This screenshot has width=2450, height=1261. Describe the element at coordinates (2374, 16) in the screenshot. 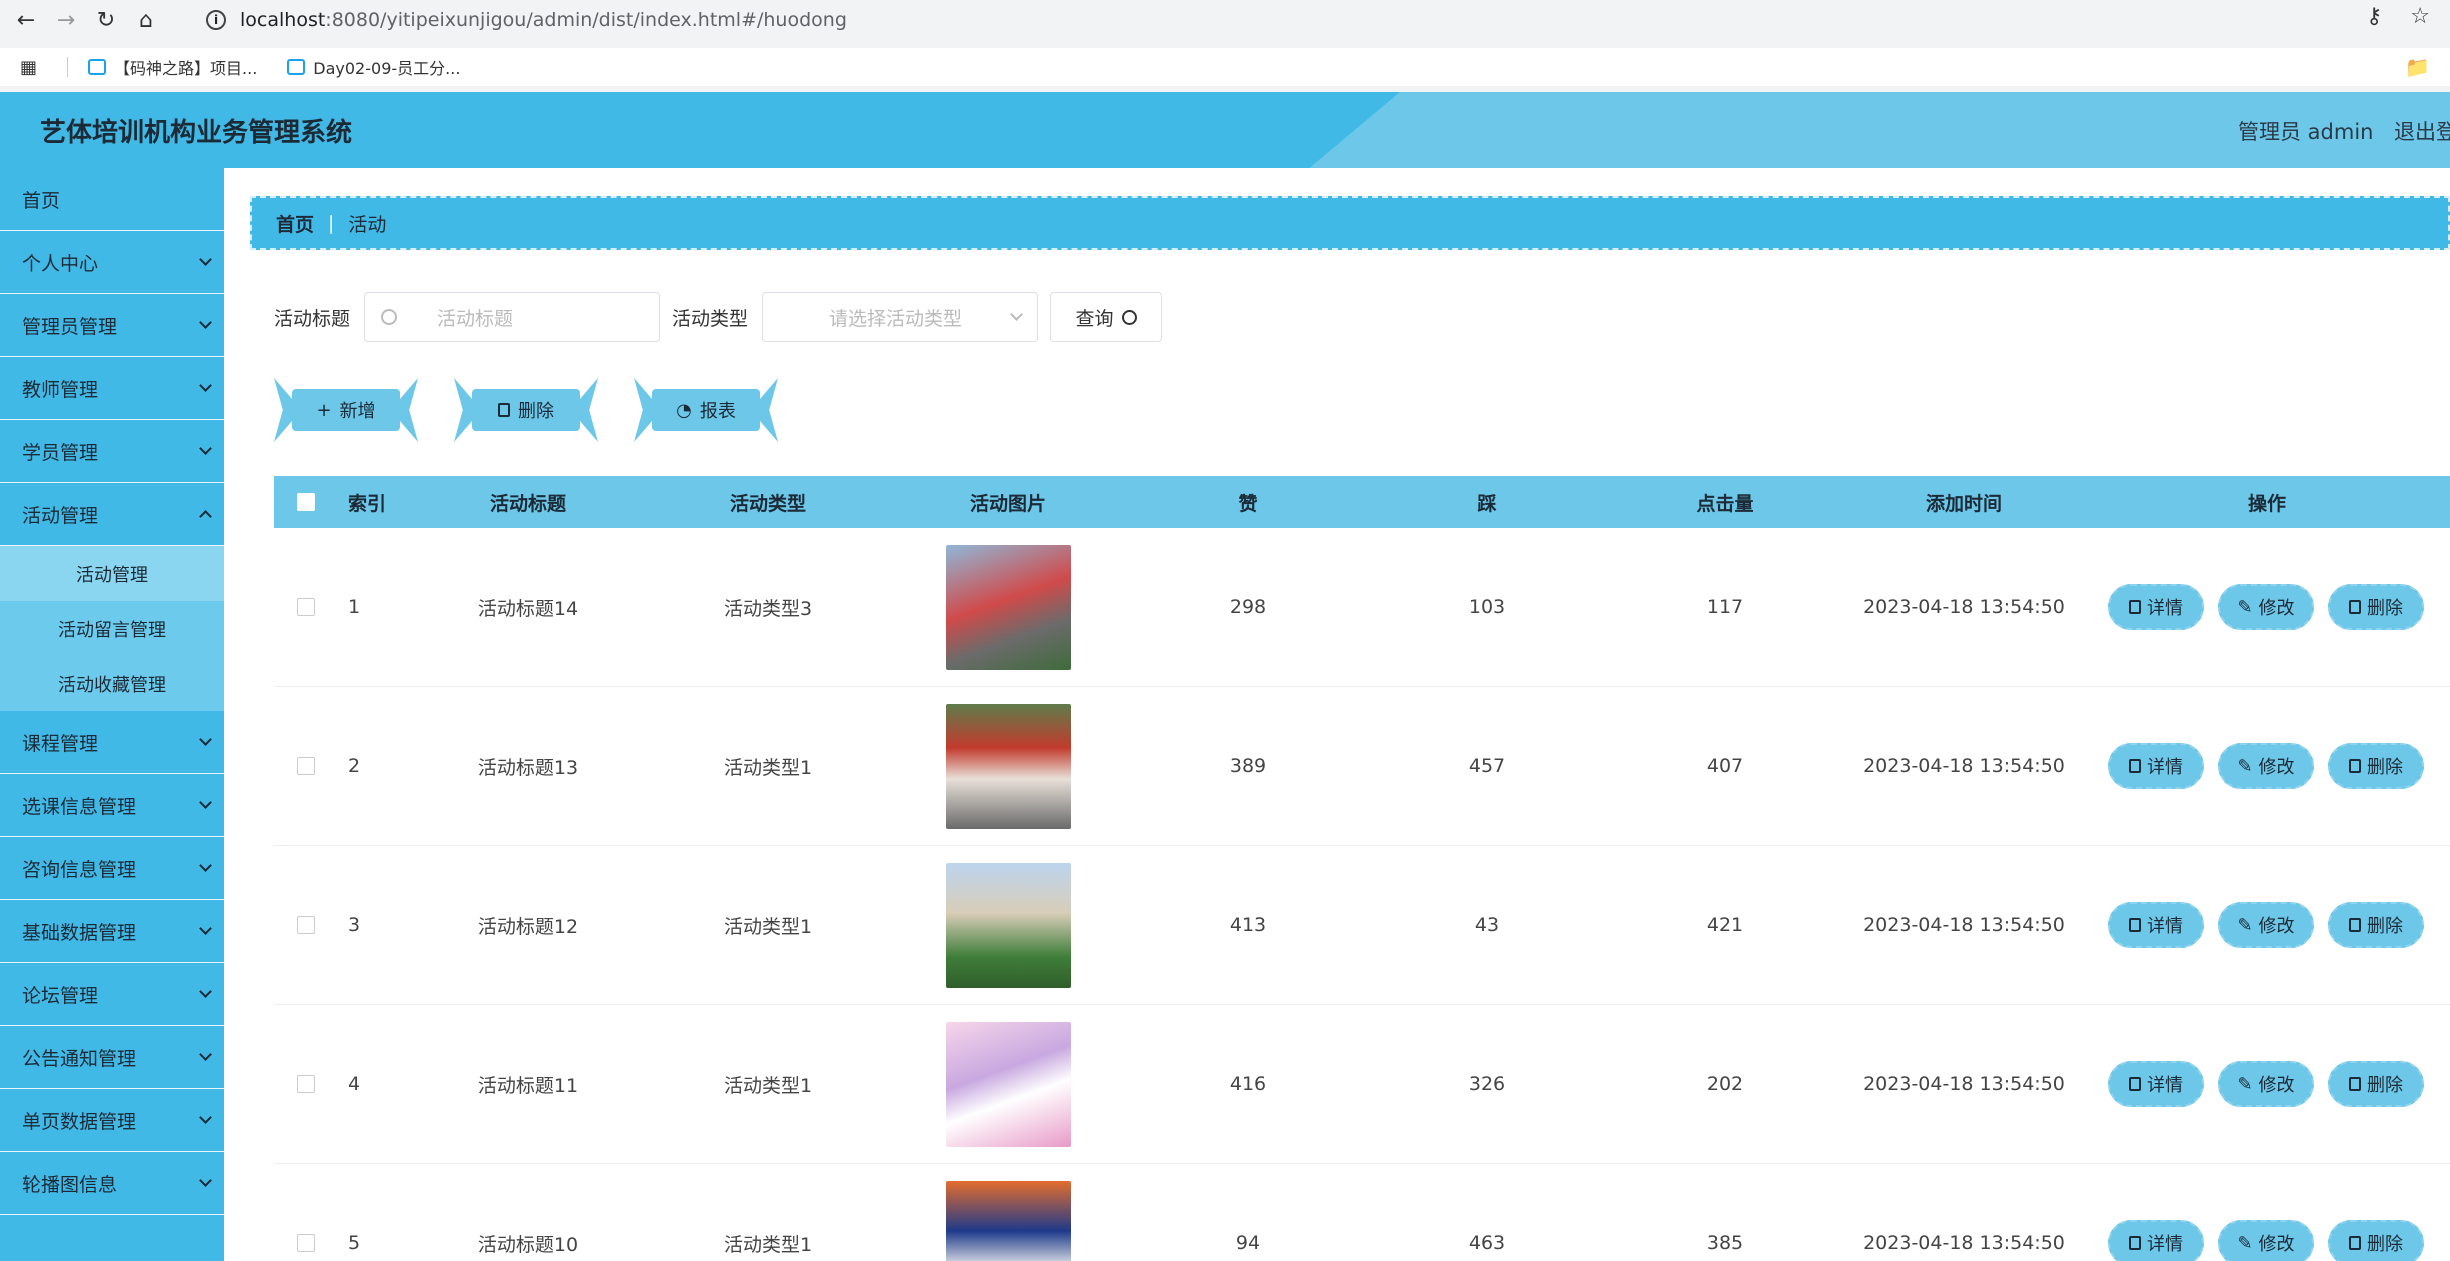

I see `password-key-icon: ⚷` at that location.